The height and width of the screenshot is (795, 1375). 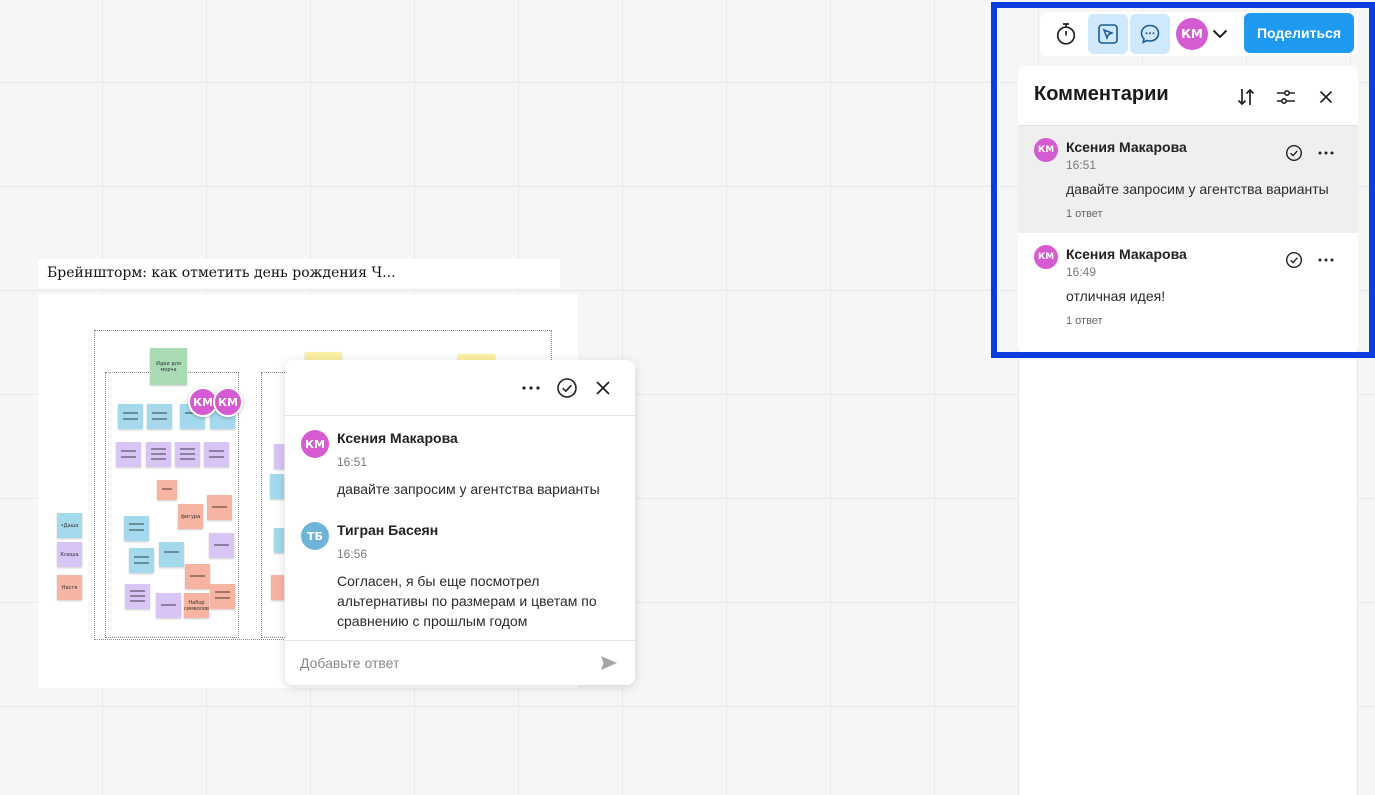 I want to click on avatar: ТБ, so click(x=315, y=536).